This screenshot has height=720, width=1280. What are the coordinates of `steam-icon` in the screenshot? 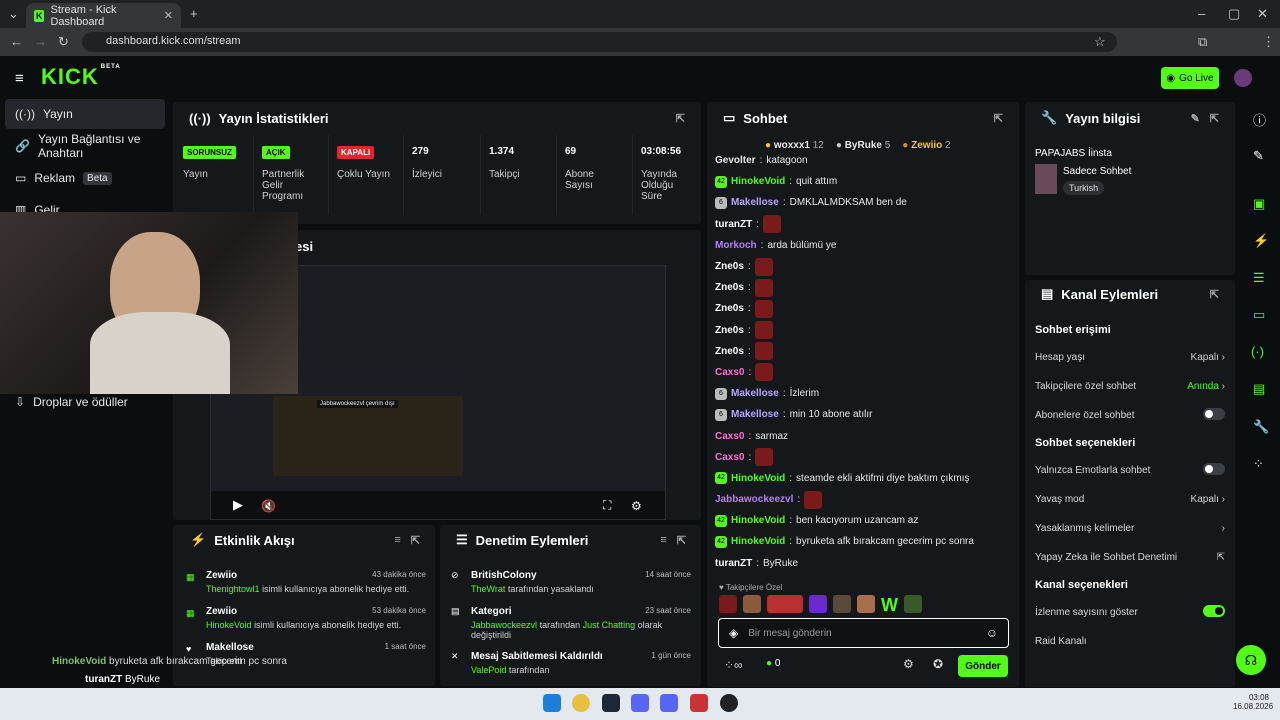 It's located at (611, 703).